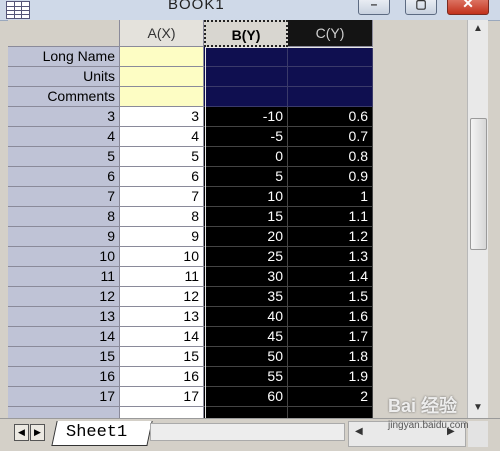  I want to click on maximize-button: ▢, so click(421, 7).